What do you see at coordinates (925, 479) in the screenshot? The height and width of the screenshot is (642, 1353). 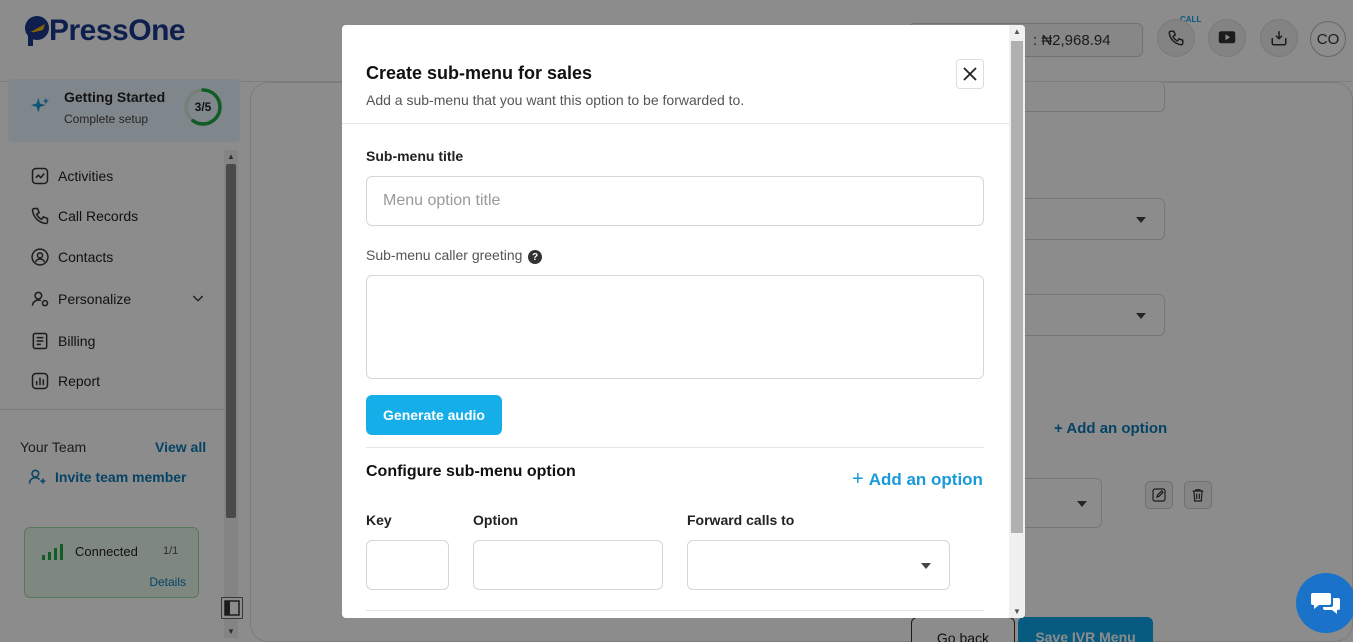 I see `add-option-label: Add an option` at bounding box center [925, 479].